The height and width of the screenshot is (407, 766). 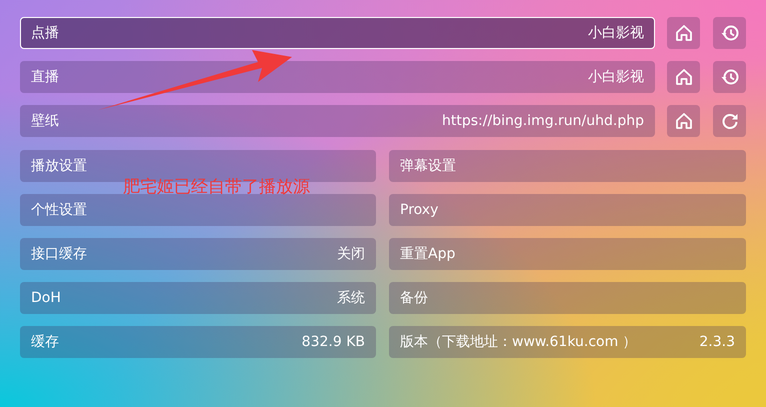 What do you see at coordinates (428, 254) in the screenshot?
I see `setting-label: 重置App` at bounding box center [428, 254].